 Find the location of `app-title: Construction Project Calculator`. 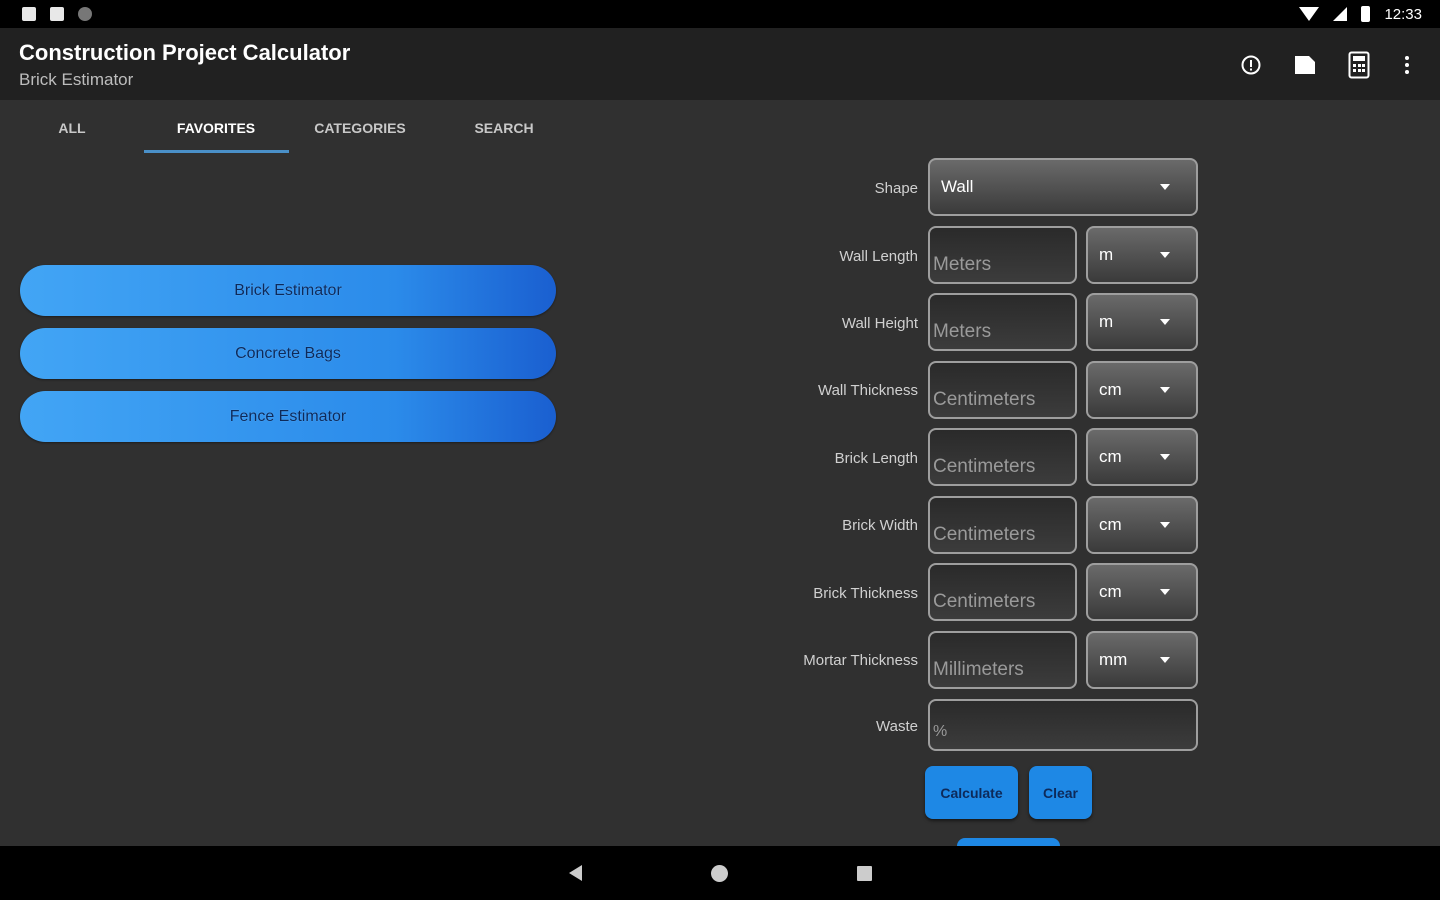

app-title: Construction Project Calculator is located at coordinates (185, 52).